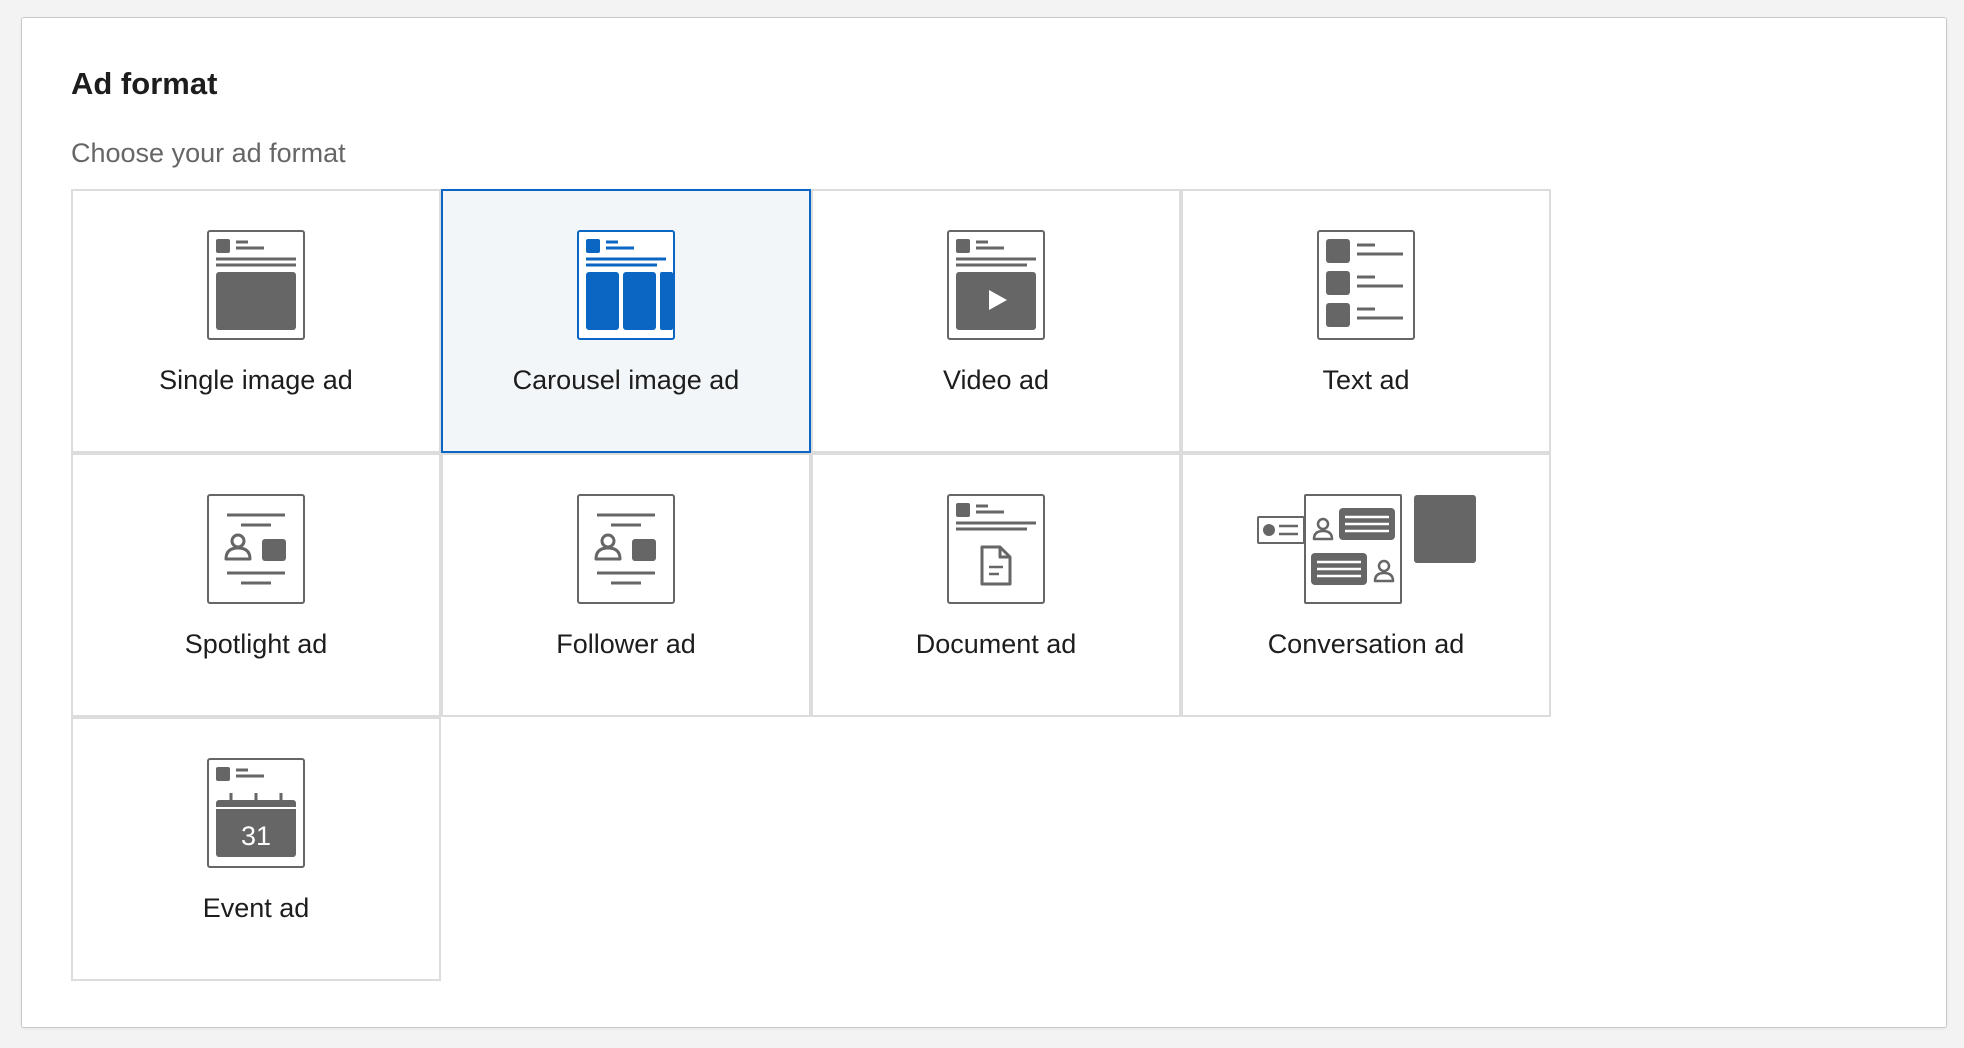  I want to click on section-subtitle: Choose your ad format, so click(208, 153).